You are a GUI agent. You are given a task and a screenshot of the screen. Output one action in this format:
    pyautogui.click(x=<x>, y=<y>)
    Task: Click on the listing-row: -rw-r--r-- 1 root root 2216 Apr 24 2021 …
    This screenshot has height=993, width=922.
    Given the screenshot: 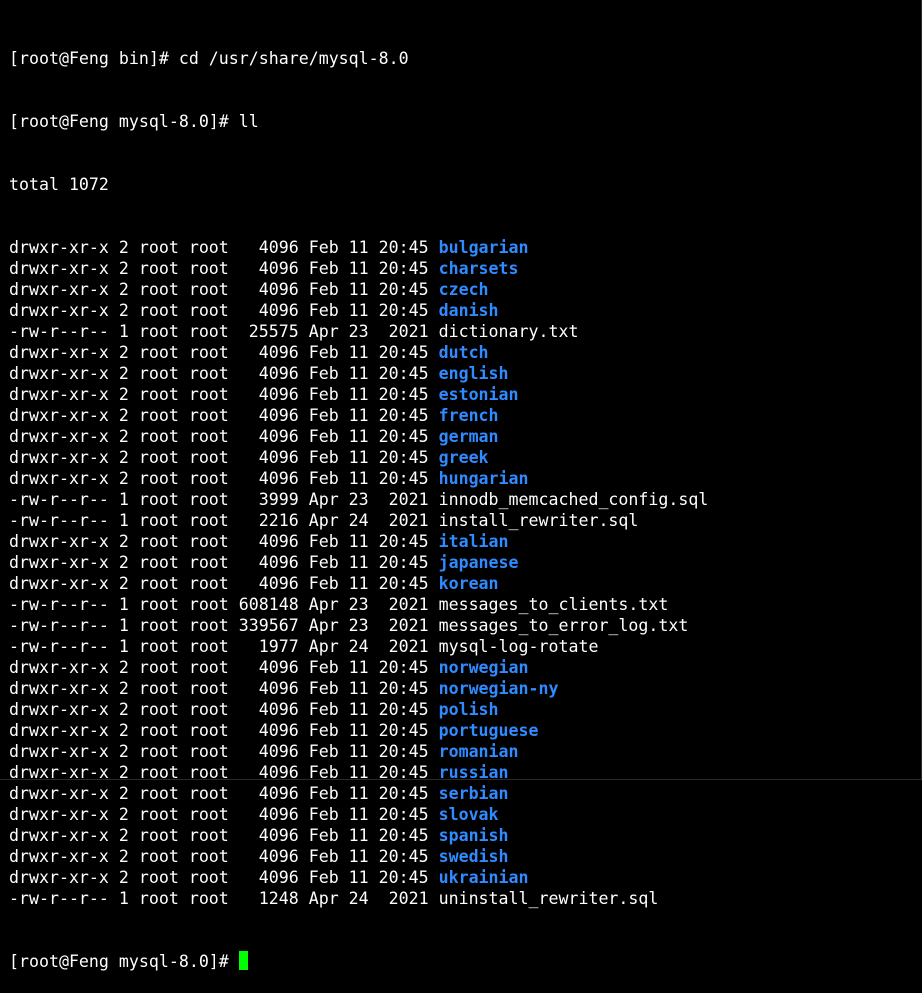 What is the action you would take?
    pyautogui.click(x=465, y=520)
    